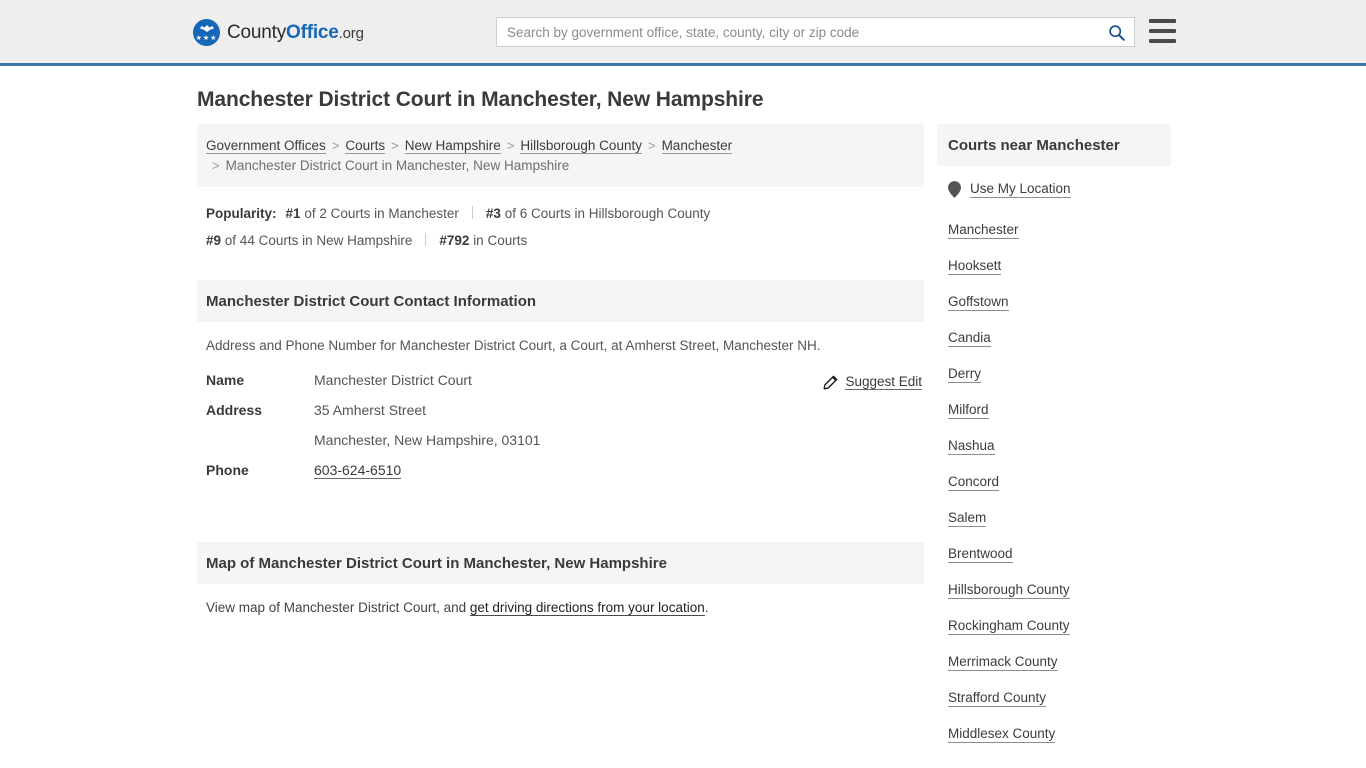  I want to click on search-icon, so click(1116, 32).